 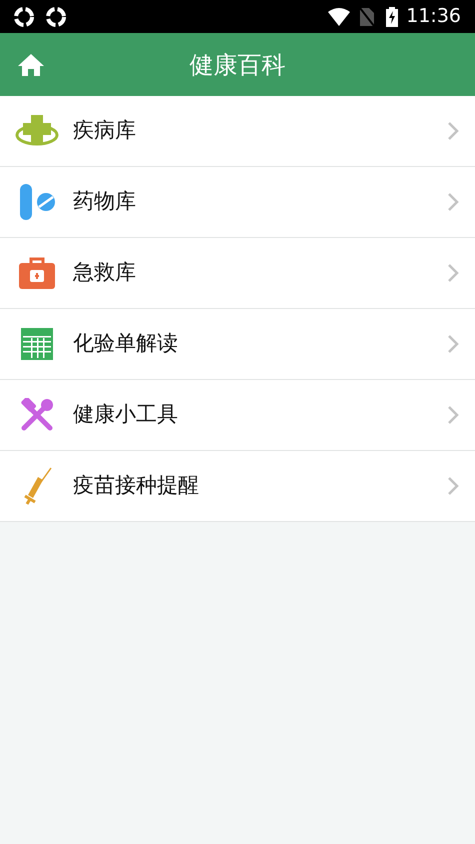 I want to click on menu-label: 药物库, so click(x=105, y=202).